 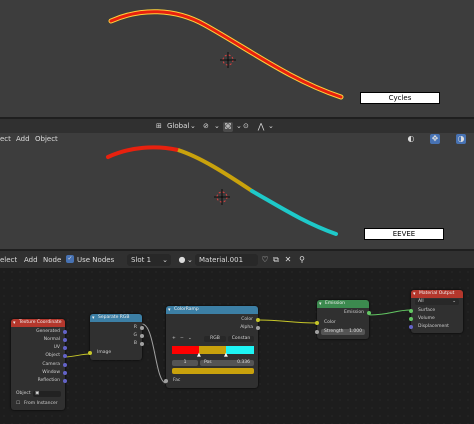 I want to click on in-emission-color: Color, so click(x=330, y=322).